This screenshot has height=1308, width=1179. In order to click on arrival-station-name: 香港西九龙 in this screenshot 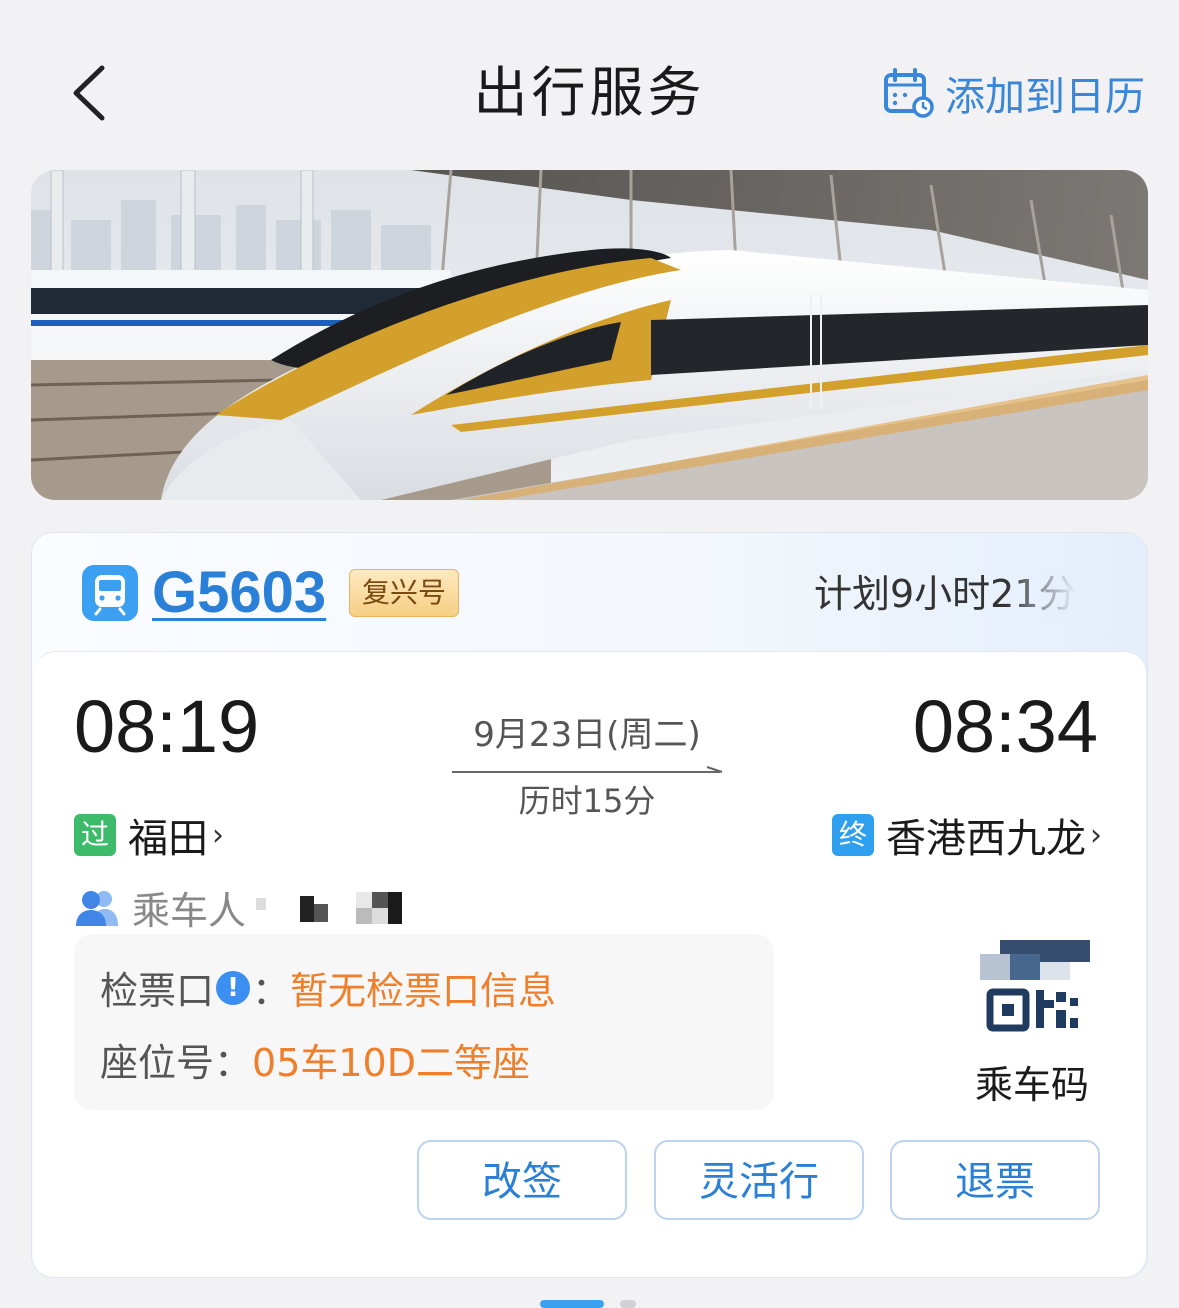, I will do `click(986, 839)`.